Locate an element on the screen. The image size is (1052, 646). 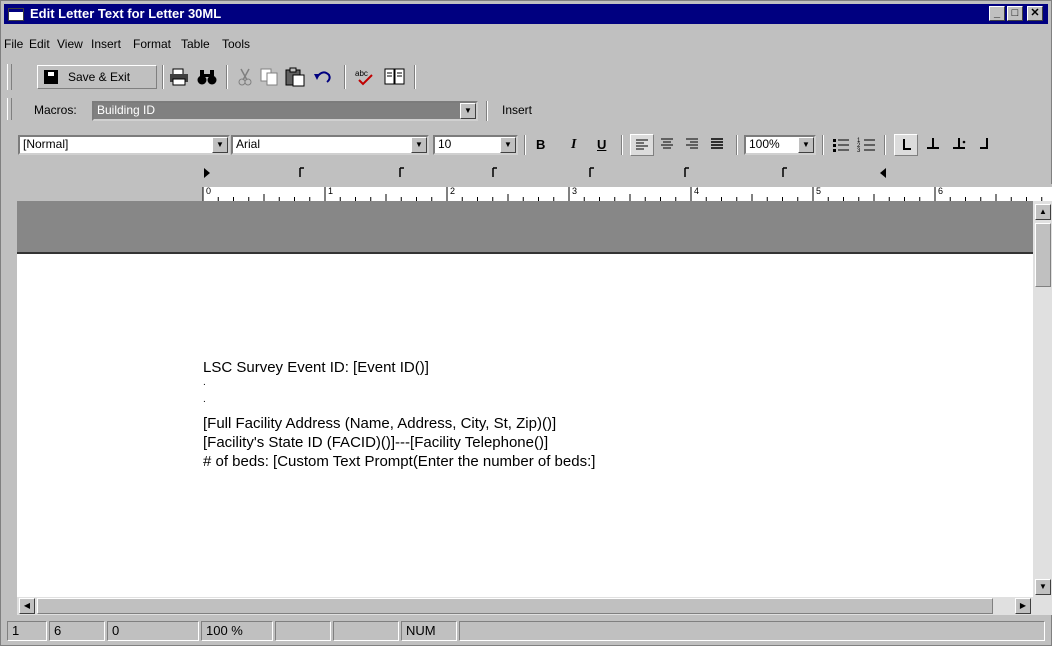
underline-button: U is located at coordinates (601, 144).